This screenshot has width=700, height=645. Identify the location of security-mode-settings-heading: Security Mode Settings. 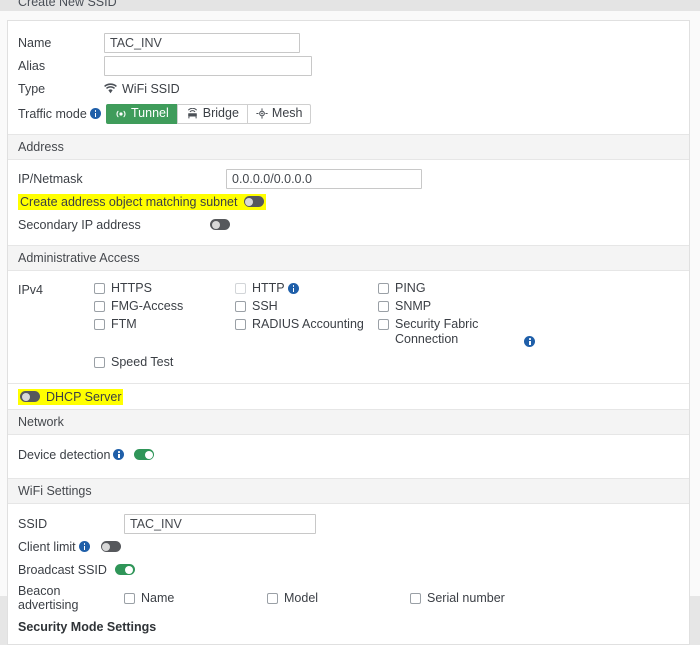
(87, 627).